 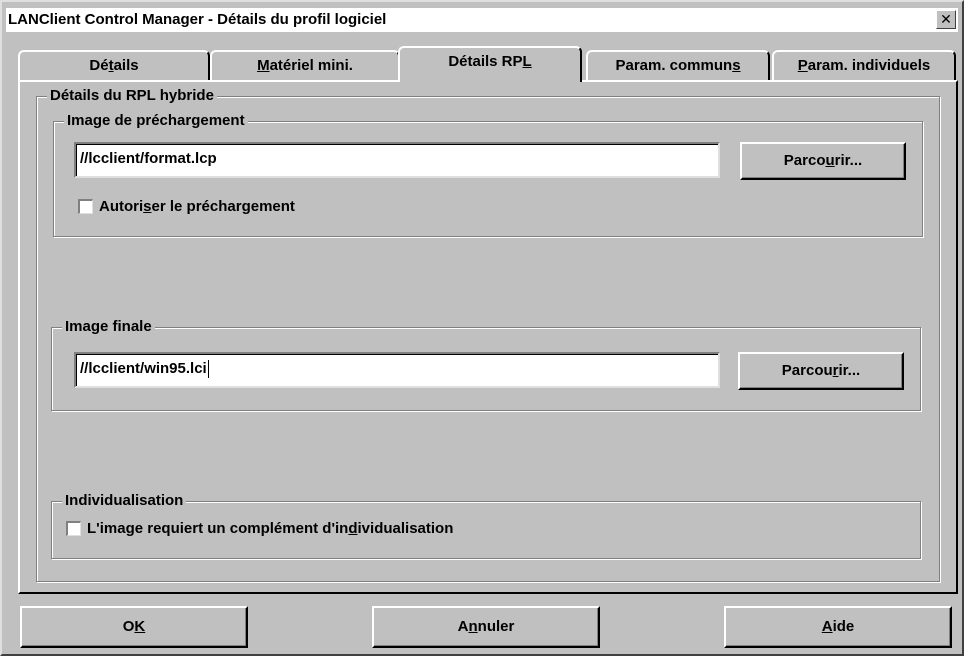 What do you see at coordinates (397, 160) in the screenshot?
I see `preload-image-input: //lcclient/format.lcp` at bounding box center [397, 160].